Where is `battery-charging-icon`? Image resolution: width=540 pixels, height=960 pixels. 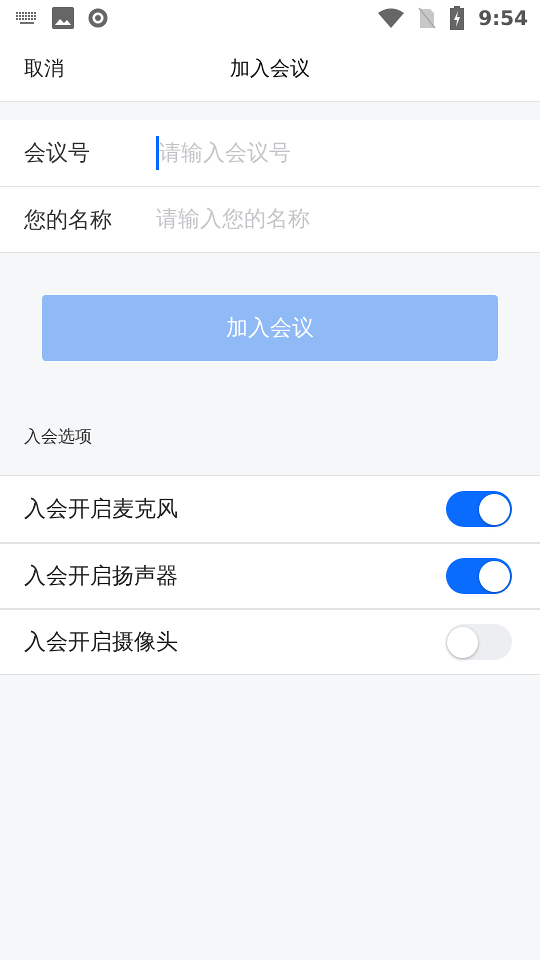 battery-charging-icon is located at coordinates (457, 18).